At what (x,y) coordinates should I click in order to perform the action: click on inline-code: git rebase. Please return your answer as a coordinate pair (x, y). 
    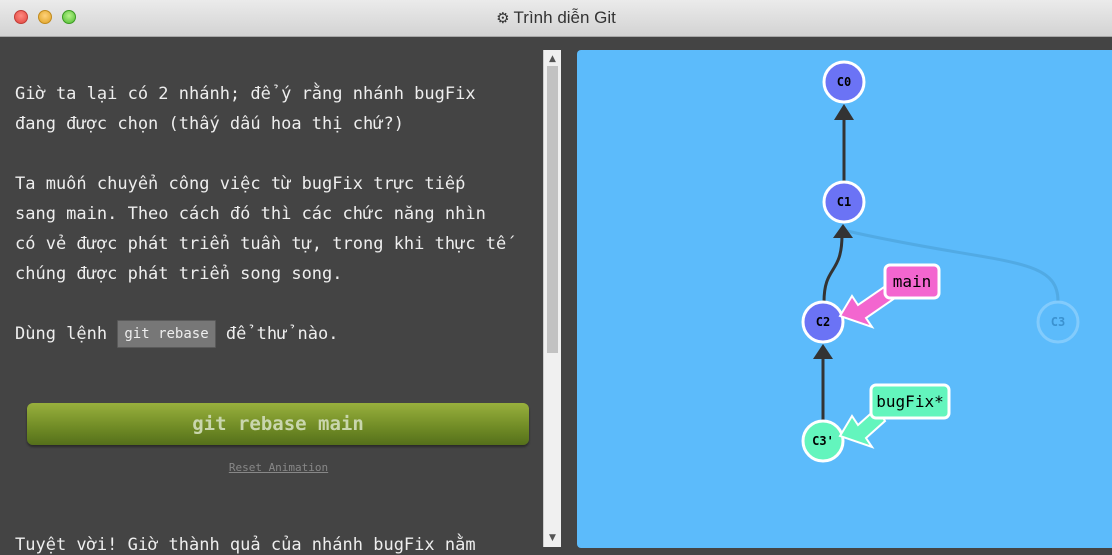
    Looking at the image, I should click on (166, 334).